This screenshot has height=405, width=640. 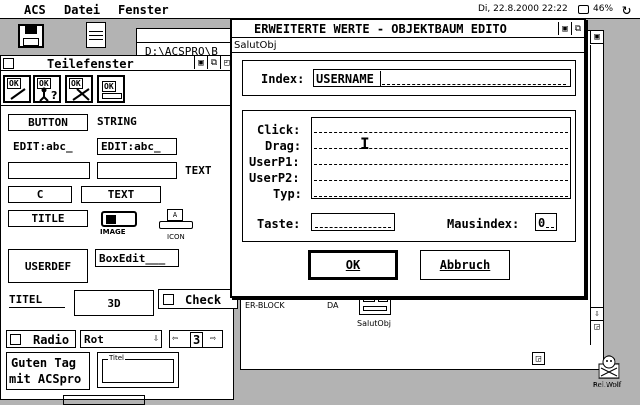 I want to click on tool-ok-eraser-icon: OK, so click(x=79, y=89).